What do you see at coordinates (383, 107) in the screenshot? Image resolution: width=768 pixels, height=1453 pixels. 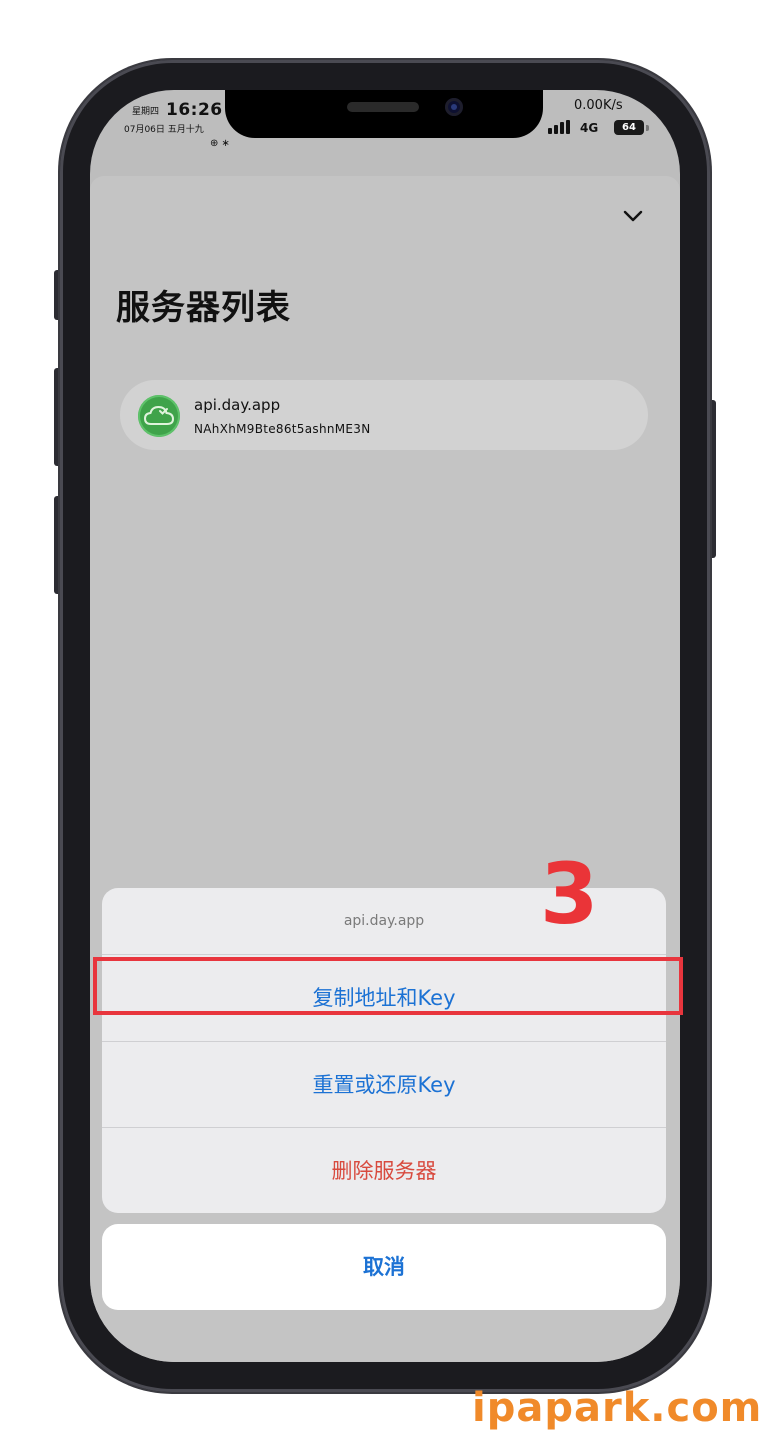 I see `speaker-grille` at bounding box center [383, 107].